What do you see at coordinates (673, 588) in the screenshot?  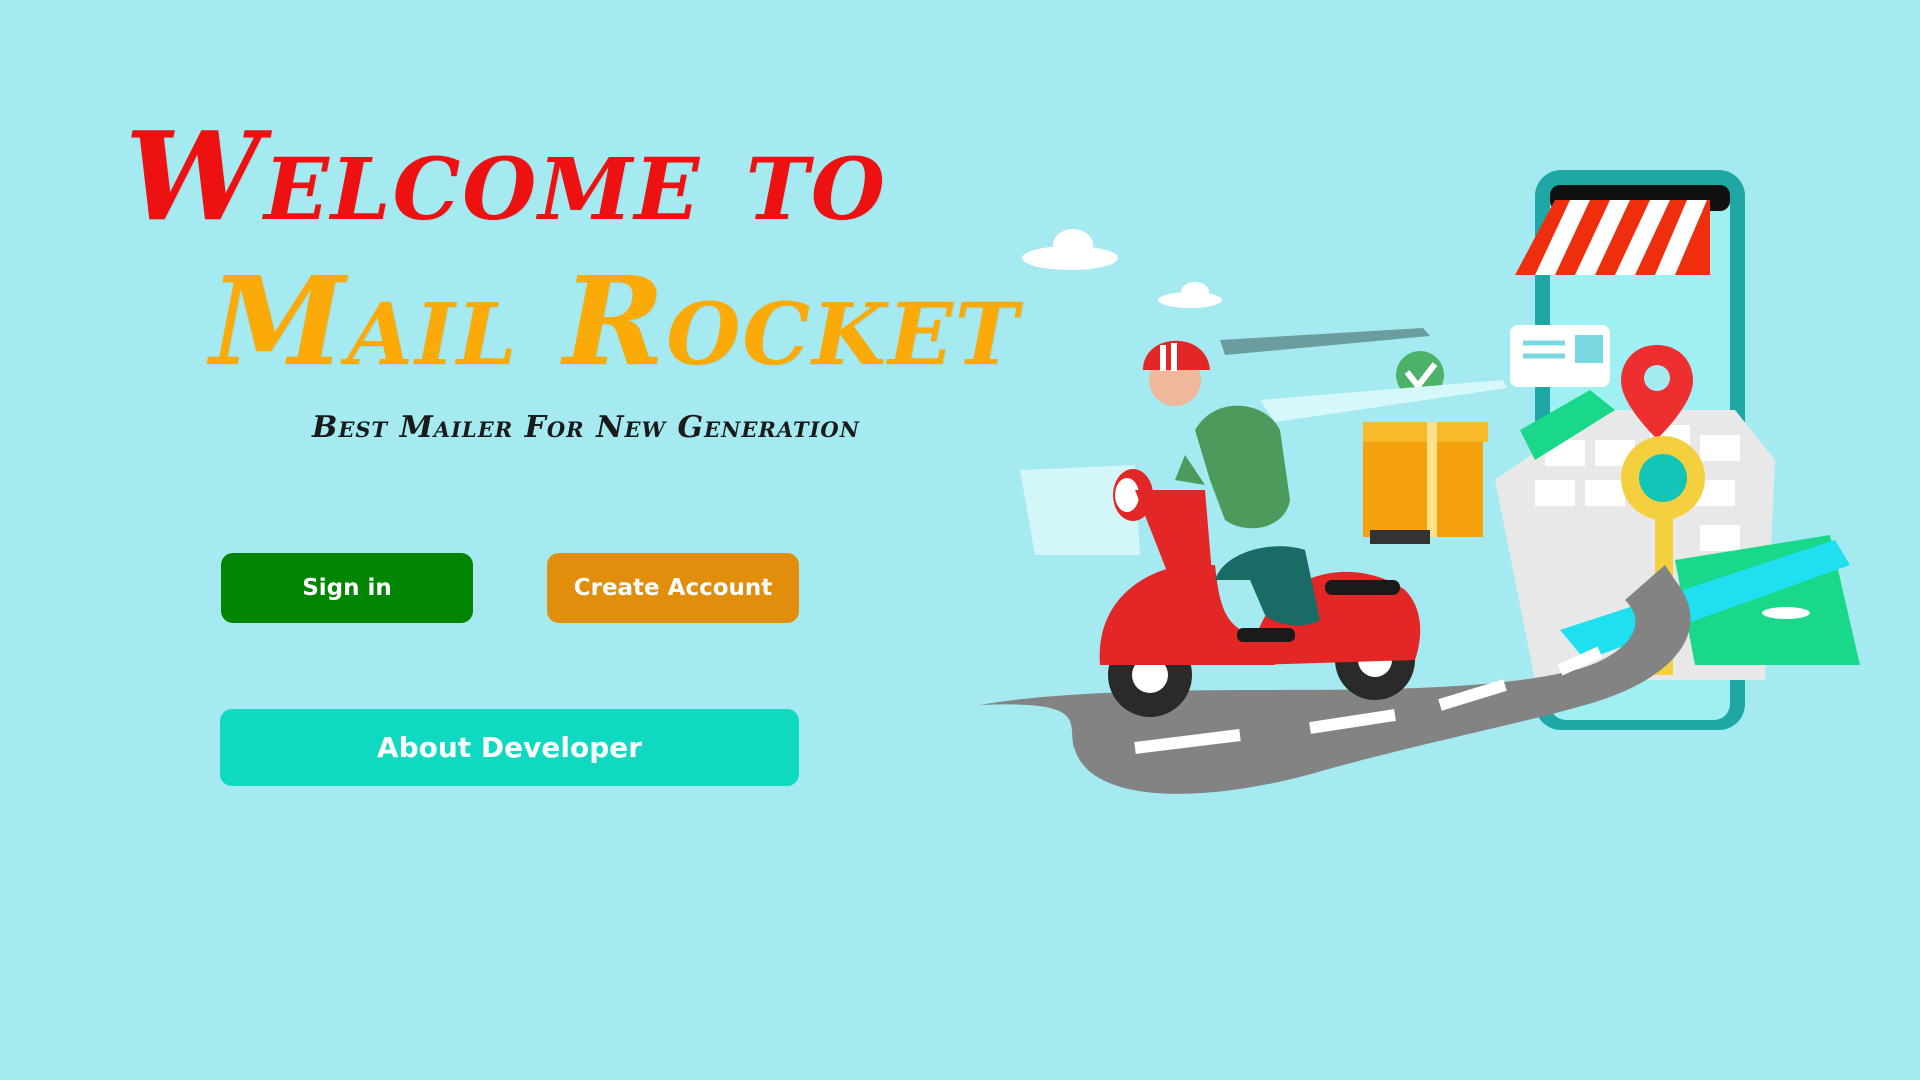 I see `create-account-button: Create Account` at bounding box center [673, 588].